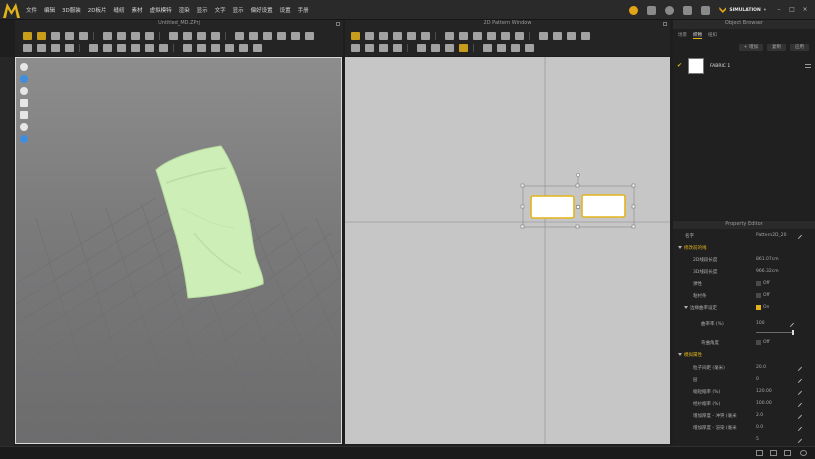 The image size is (815, 459). I want to click on ironing-tool-icon, so click(149, 48).